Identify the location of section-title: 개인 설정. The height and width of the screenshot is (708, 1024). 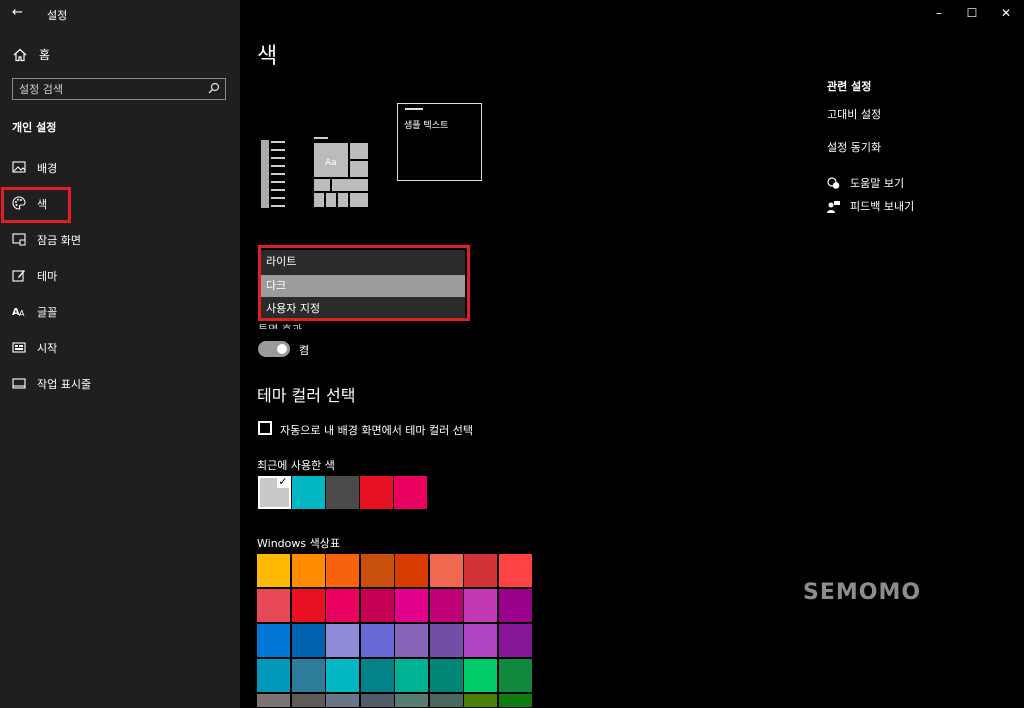
(34, 127).